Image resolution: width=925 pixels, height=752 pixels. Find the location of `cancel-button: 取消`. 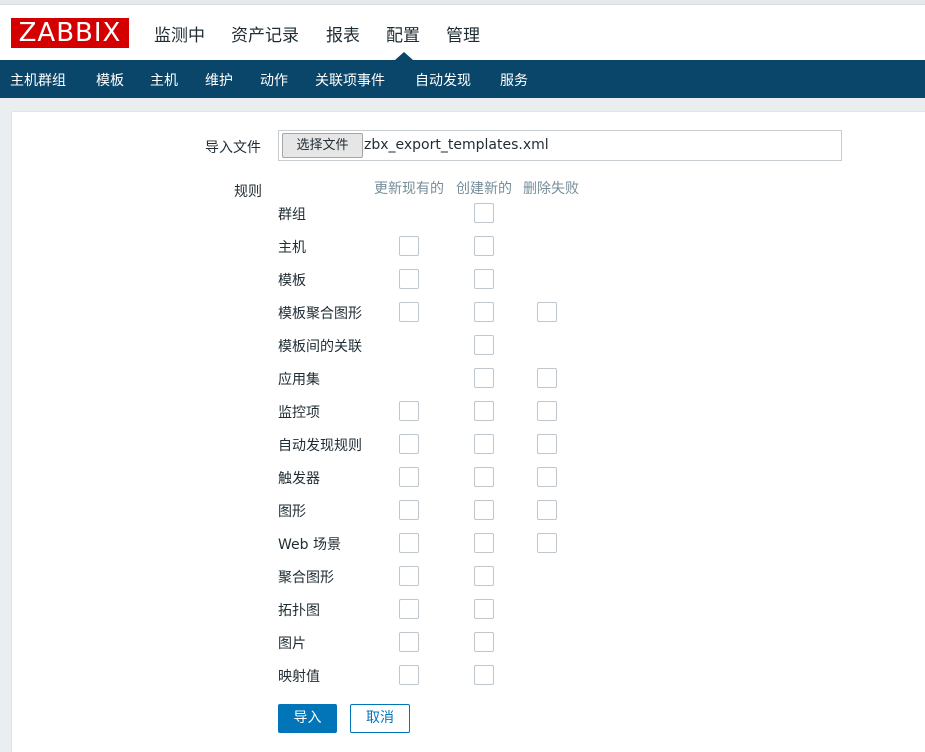

cancel-button: 取消 is located at coordinates (380, 718).